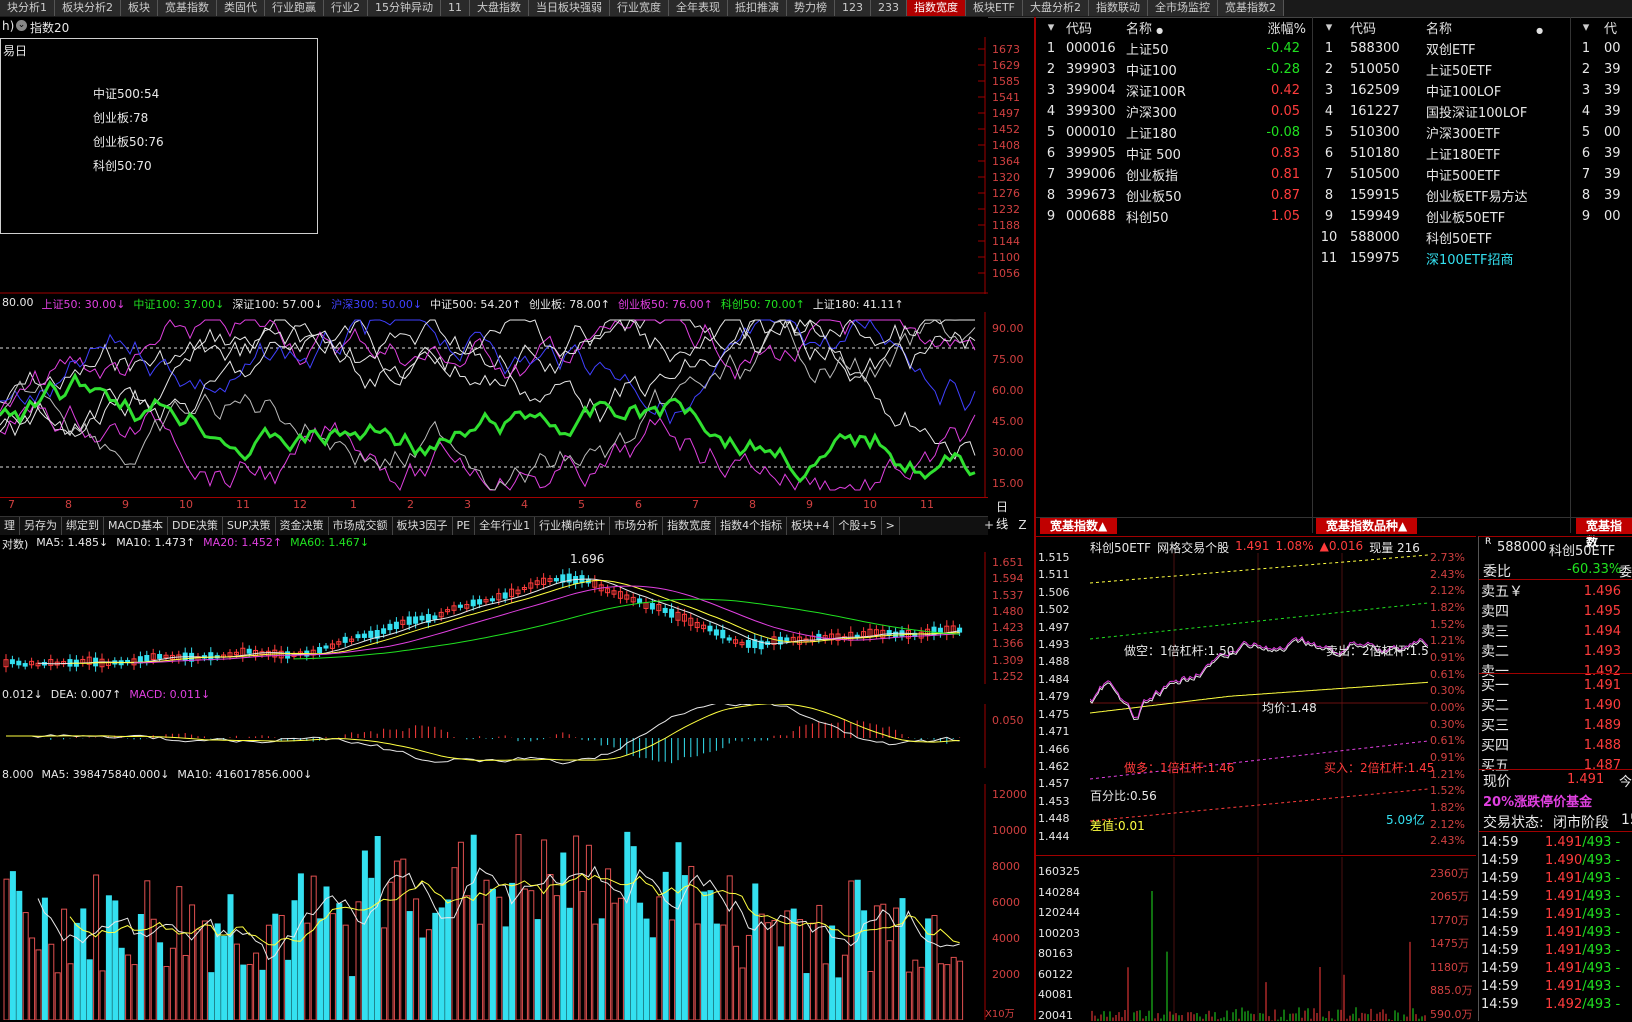  I want to click on tab-21: 全市场监控, so click(1183, 8).